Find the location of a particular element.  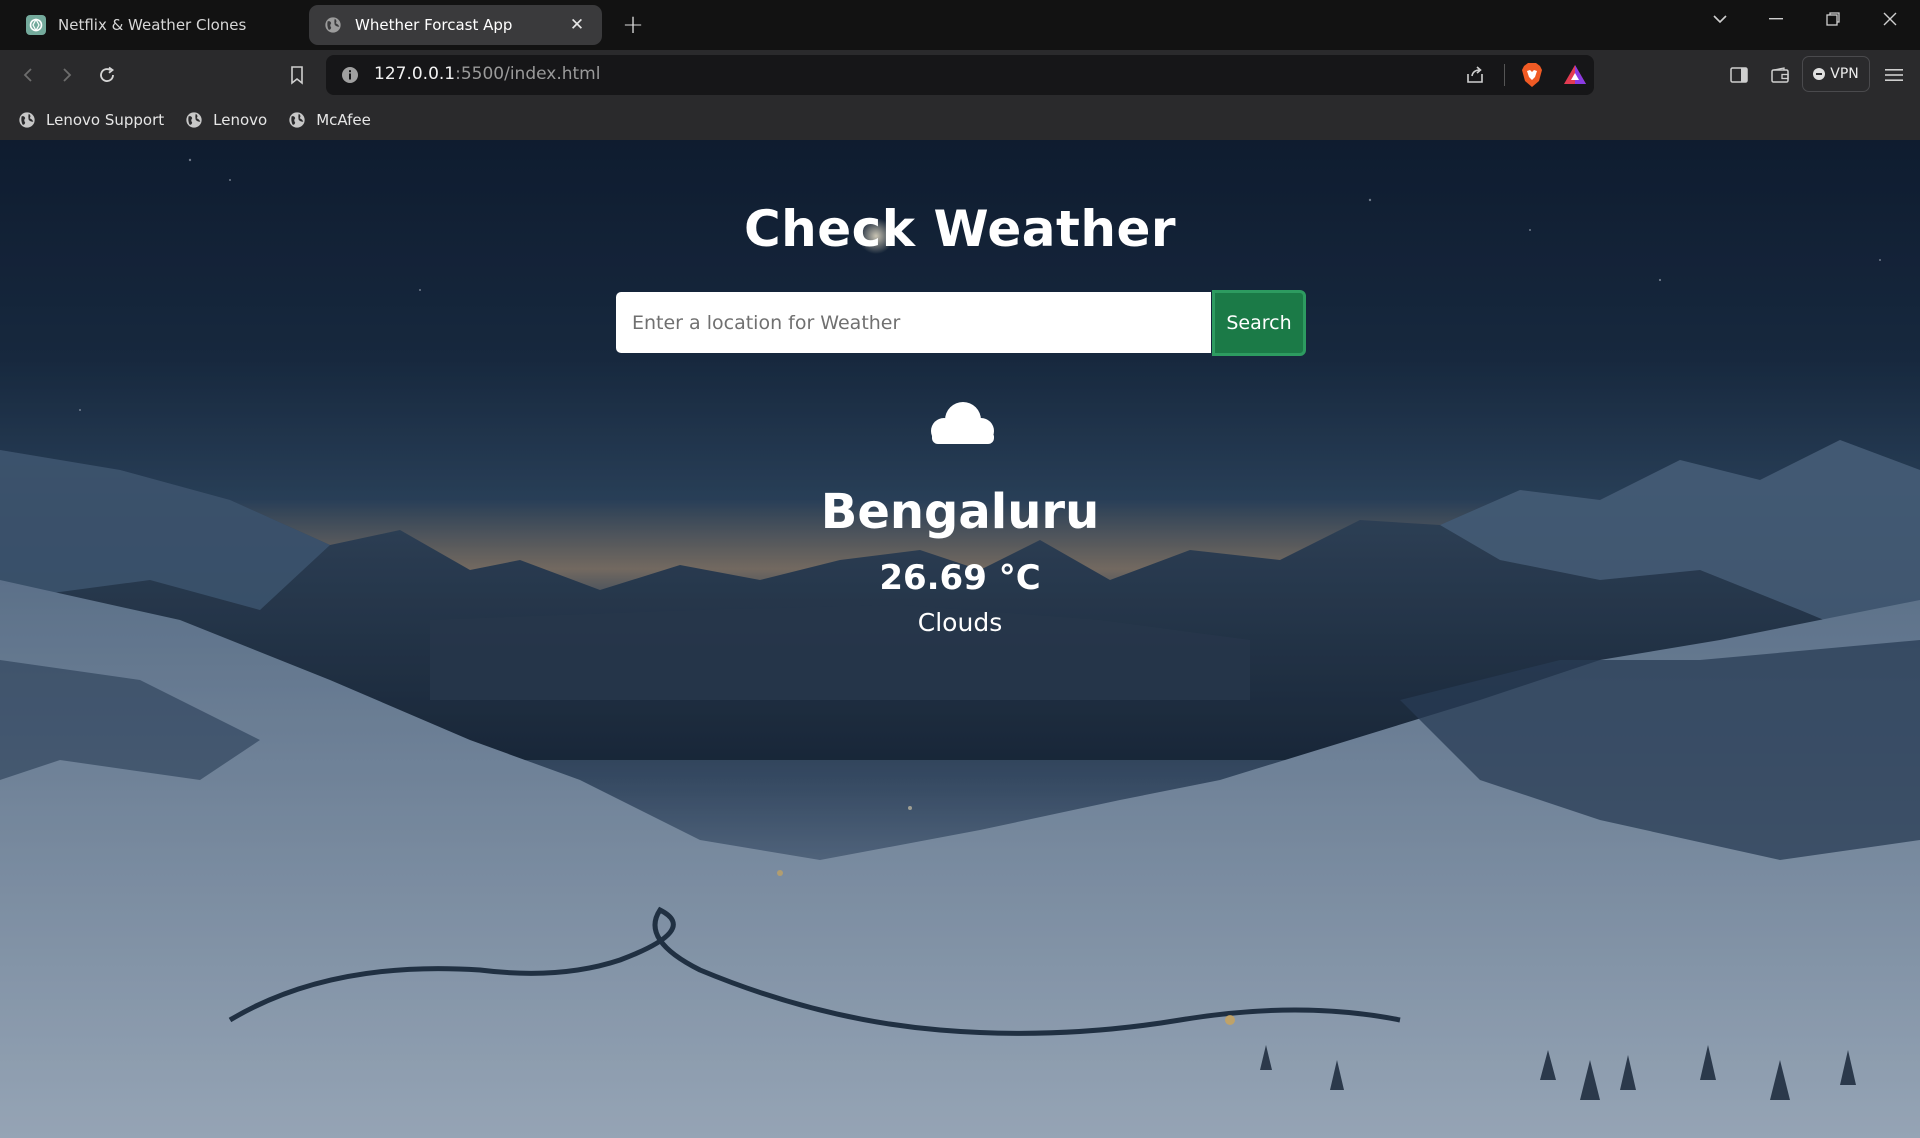

address-bar: 127.0.0.1:5500/index.html is located at coordinates (960, 75).